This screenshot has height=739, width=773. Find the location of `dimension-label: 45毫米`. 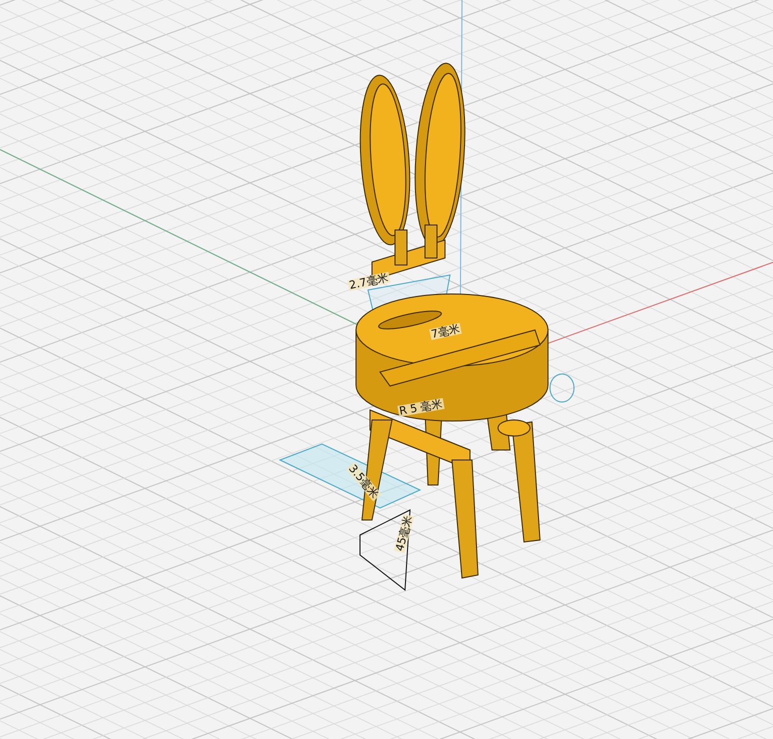

dimension-label: 45毫米 is located at coordinates (404, 534).